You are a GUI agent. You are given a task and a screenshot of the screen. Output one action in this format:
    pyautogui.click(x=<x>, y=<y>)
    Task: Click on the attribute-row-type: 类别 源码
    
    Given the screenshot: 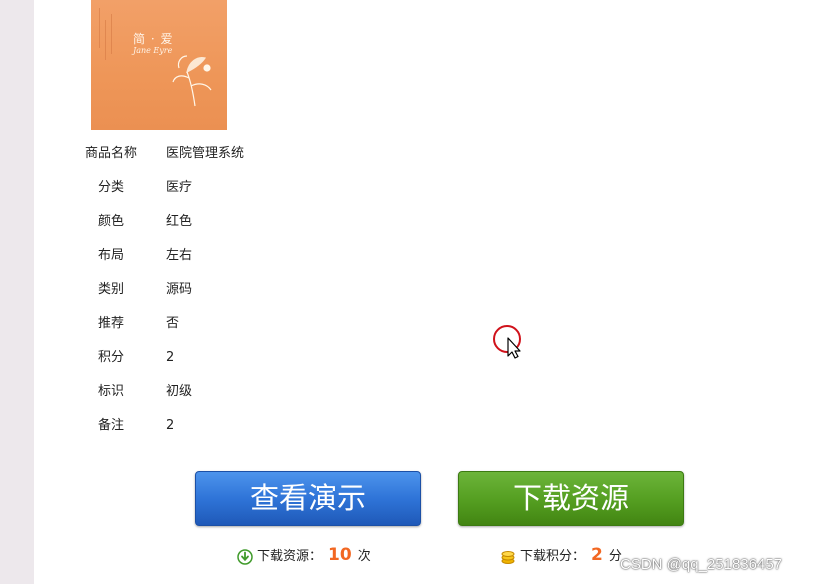 What is the action you would take?
    pyautogui.click(x=180, y=290)
    